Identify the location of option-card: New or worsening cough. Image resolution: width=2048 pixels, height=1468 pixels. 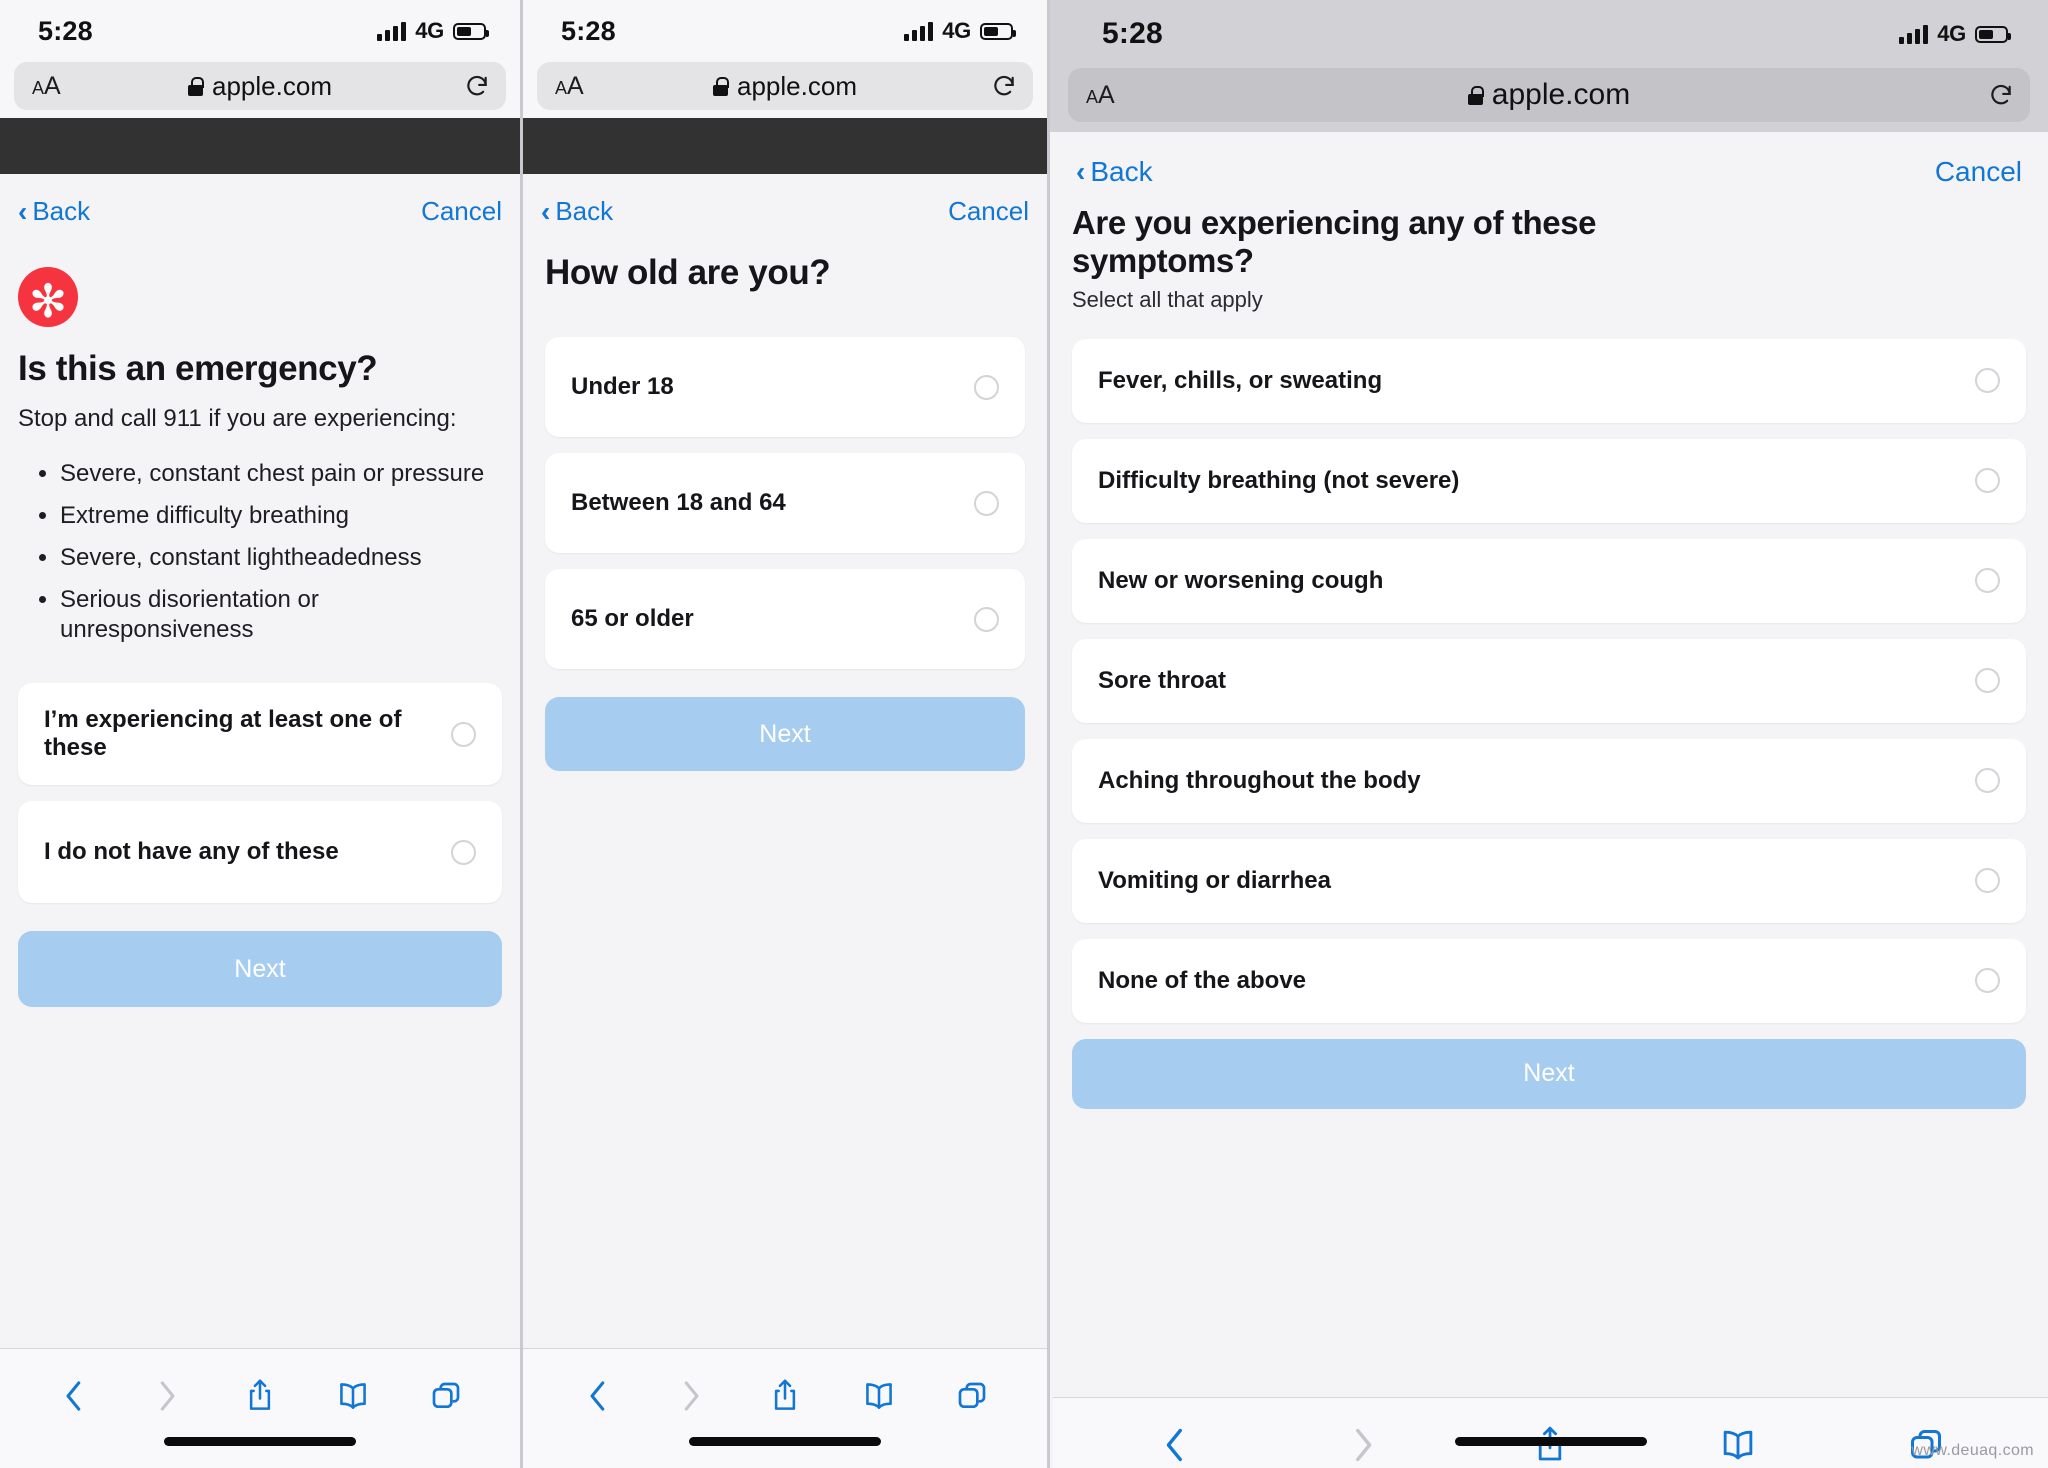
(1549, 580).